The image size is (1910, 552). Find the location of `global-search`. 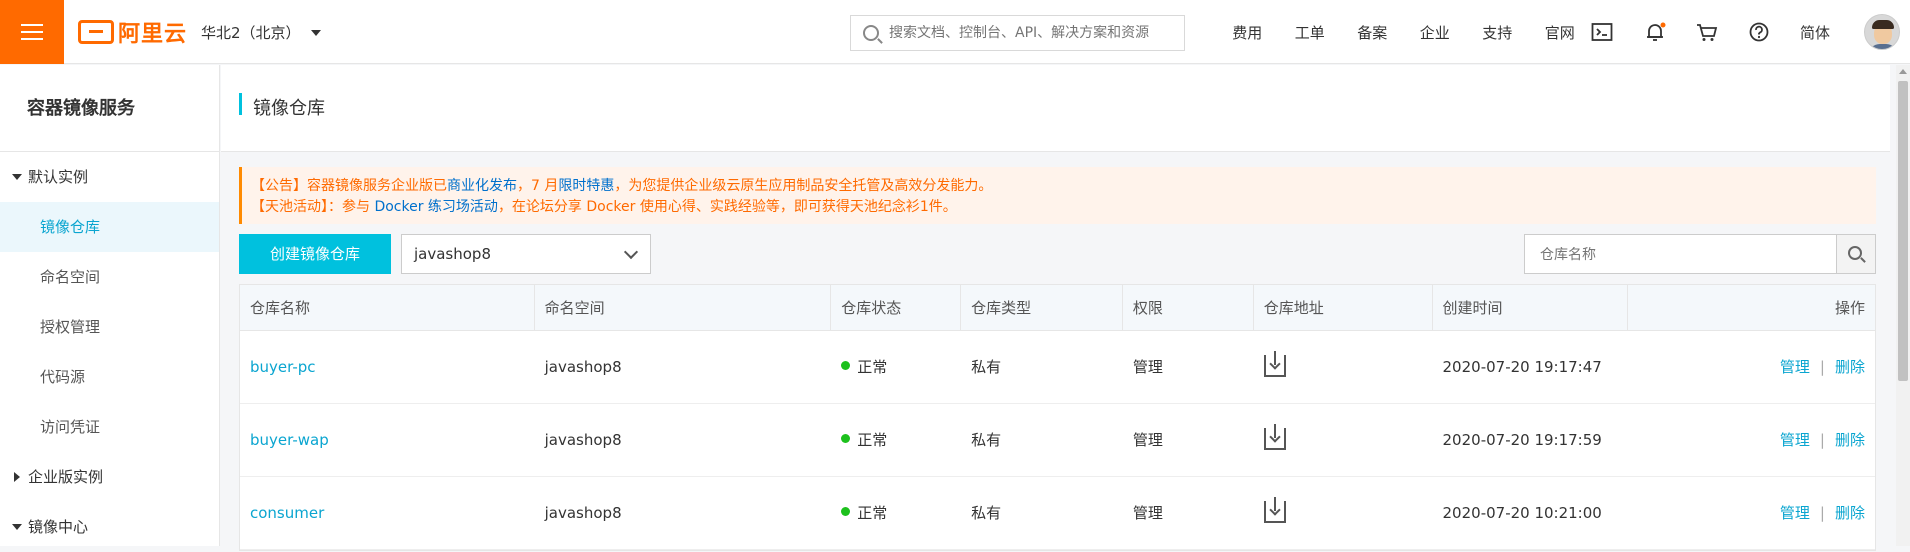

global-search is located at coordinates (1017, 33).